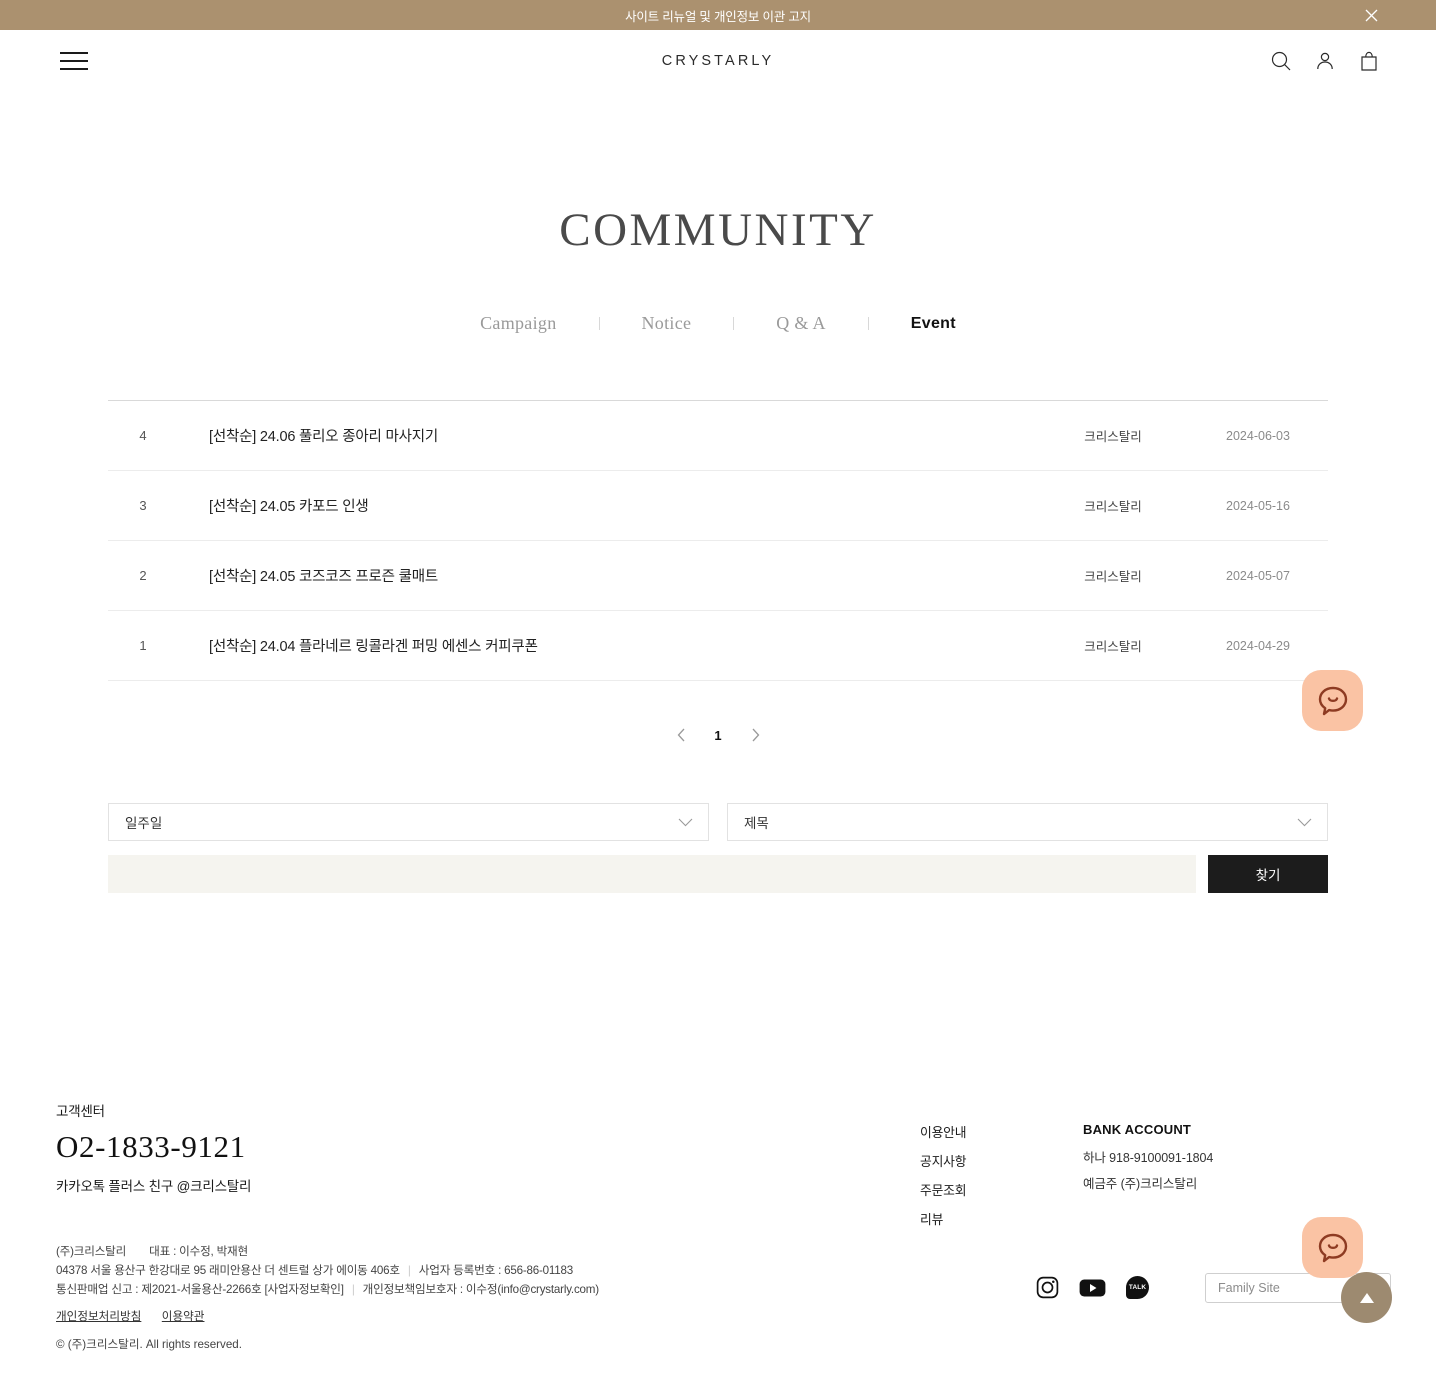  Describe the element at coordinates (496, 1271) in the screenshot. I see `legal-business-number: 사업자 등록번호 : 656-86-01183` at that location.